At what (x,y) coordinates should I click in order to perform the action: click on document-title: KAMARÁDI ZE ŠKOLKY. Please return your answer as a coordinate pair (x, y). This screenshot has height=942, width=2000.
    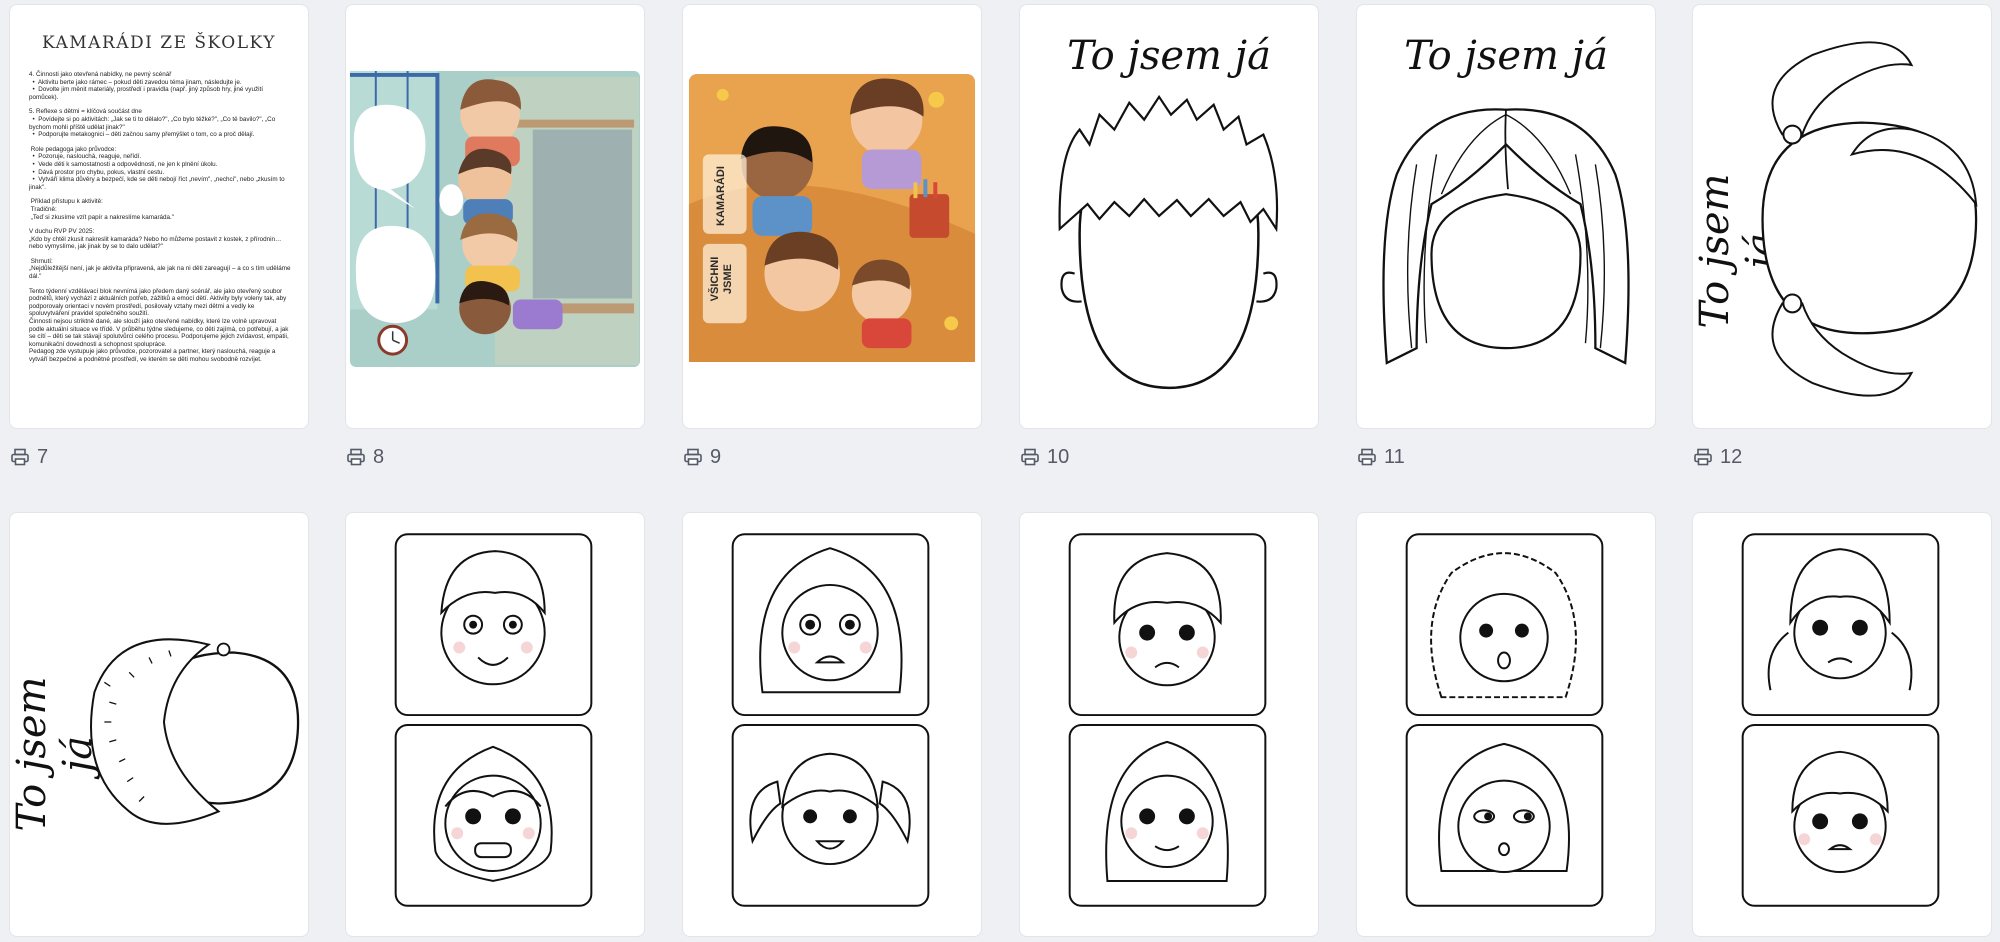
    Looking at the image, I should click on (158, 43).